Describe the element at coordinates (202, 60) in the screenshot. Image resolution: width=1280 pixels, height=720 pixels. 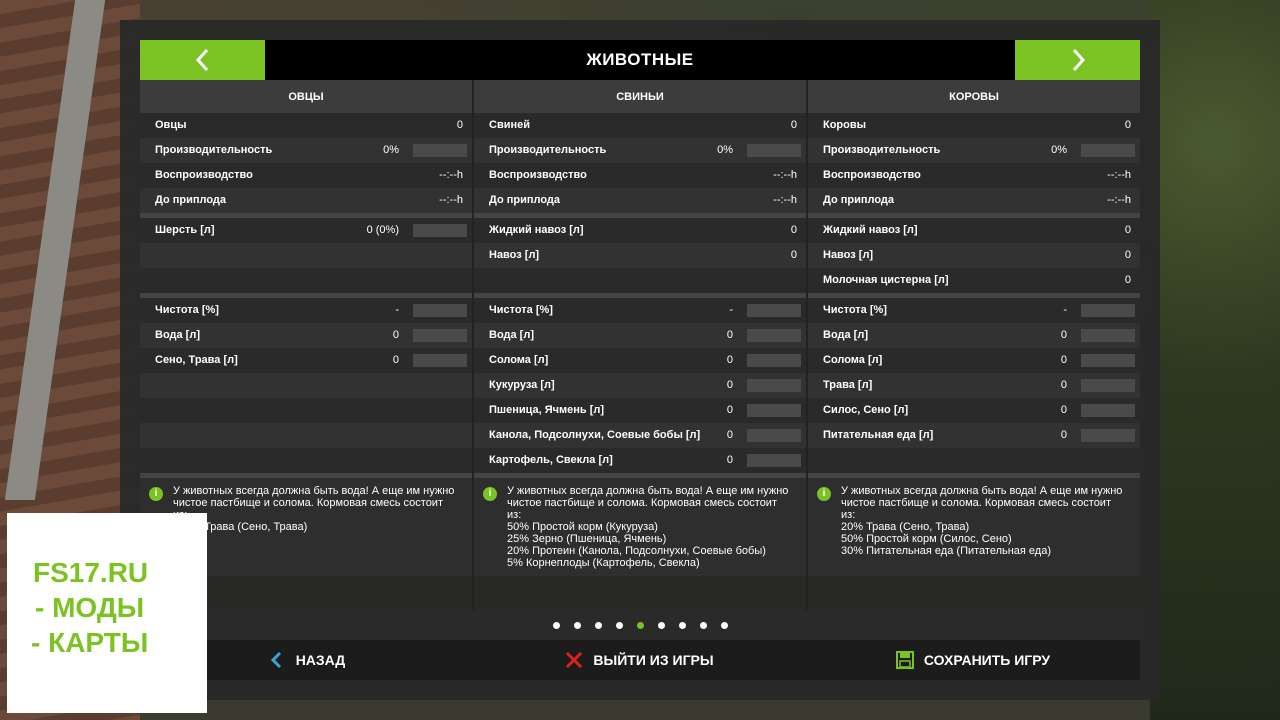
I see `prev-page-button` at that location.